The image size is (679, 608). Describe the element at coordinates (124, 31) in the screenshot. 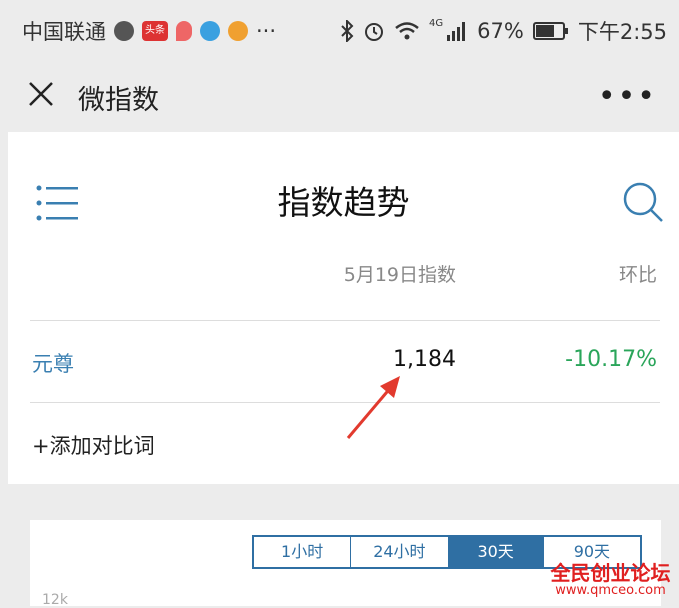

I see `wechat-icon` at that location.